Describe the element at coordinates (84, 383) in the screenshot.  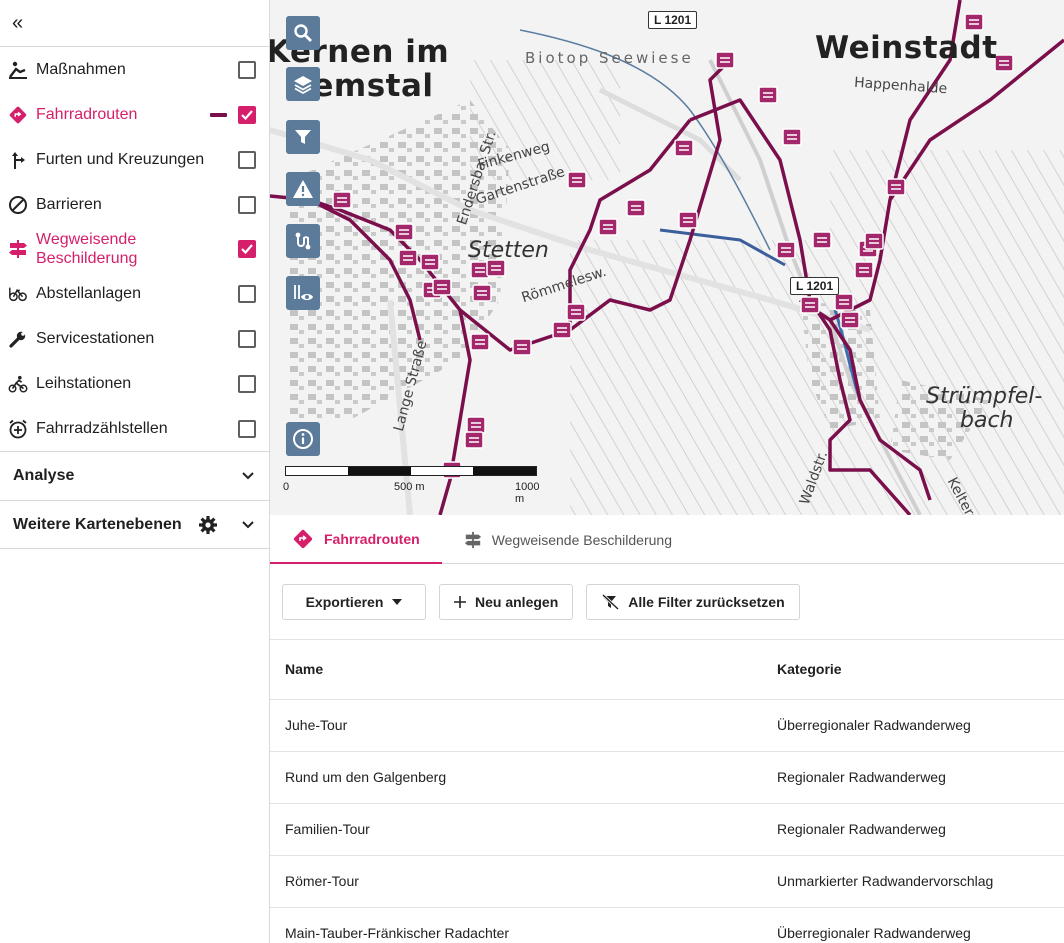
I see `layer-label: Leihstationen` at that location.